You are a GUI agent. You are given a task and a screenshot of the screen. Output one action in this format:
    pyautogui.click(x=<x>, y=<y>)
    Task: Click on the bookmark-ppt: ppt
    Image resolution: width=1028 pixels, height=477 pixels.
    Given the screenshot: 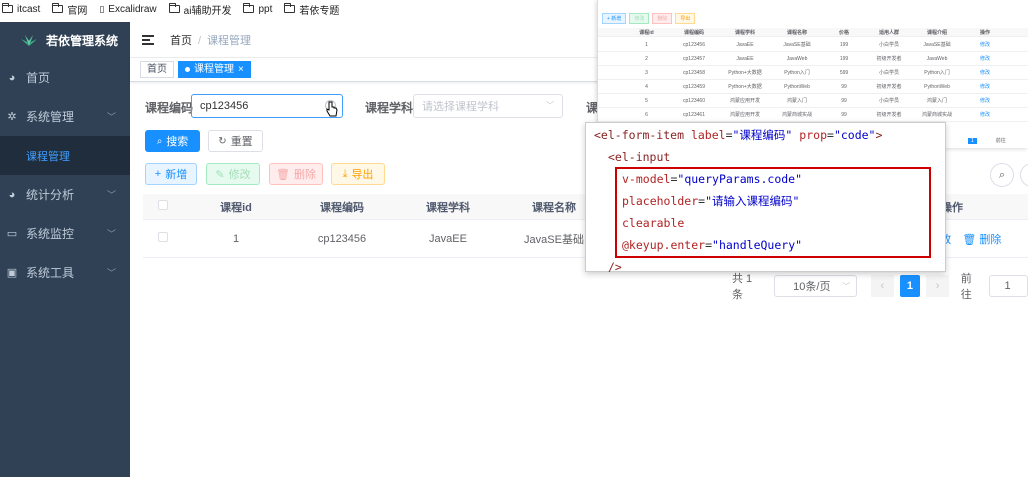 What is the action you would take?
    pyautogui.click(x=257, y=9)
    